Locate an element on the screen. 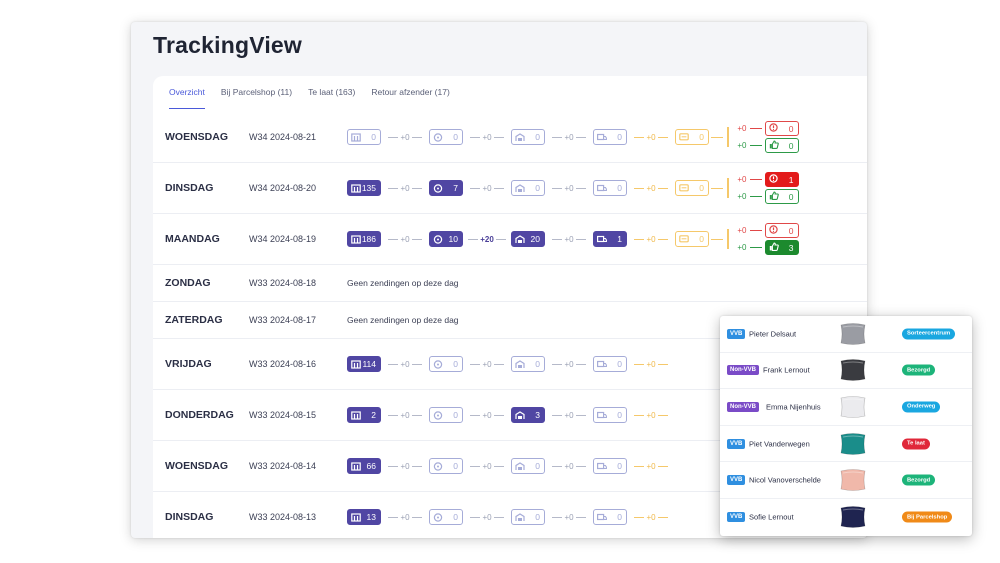  stage-chip: 7 is located at coordinates (446, 188).